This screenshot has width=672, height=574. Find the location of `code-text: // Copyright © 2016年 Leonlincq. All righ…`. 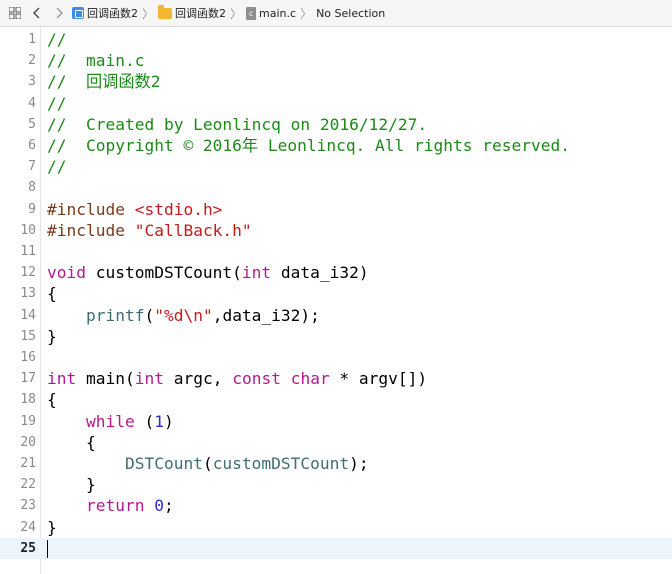

code-text: // Copyright © 2016年 Leonlincq. All righ… is located at coordinates (308, 145).